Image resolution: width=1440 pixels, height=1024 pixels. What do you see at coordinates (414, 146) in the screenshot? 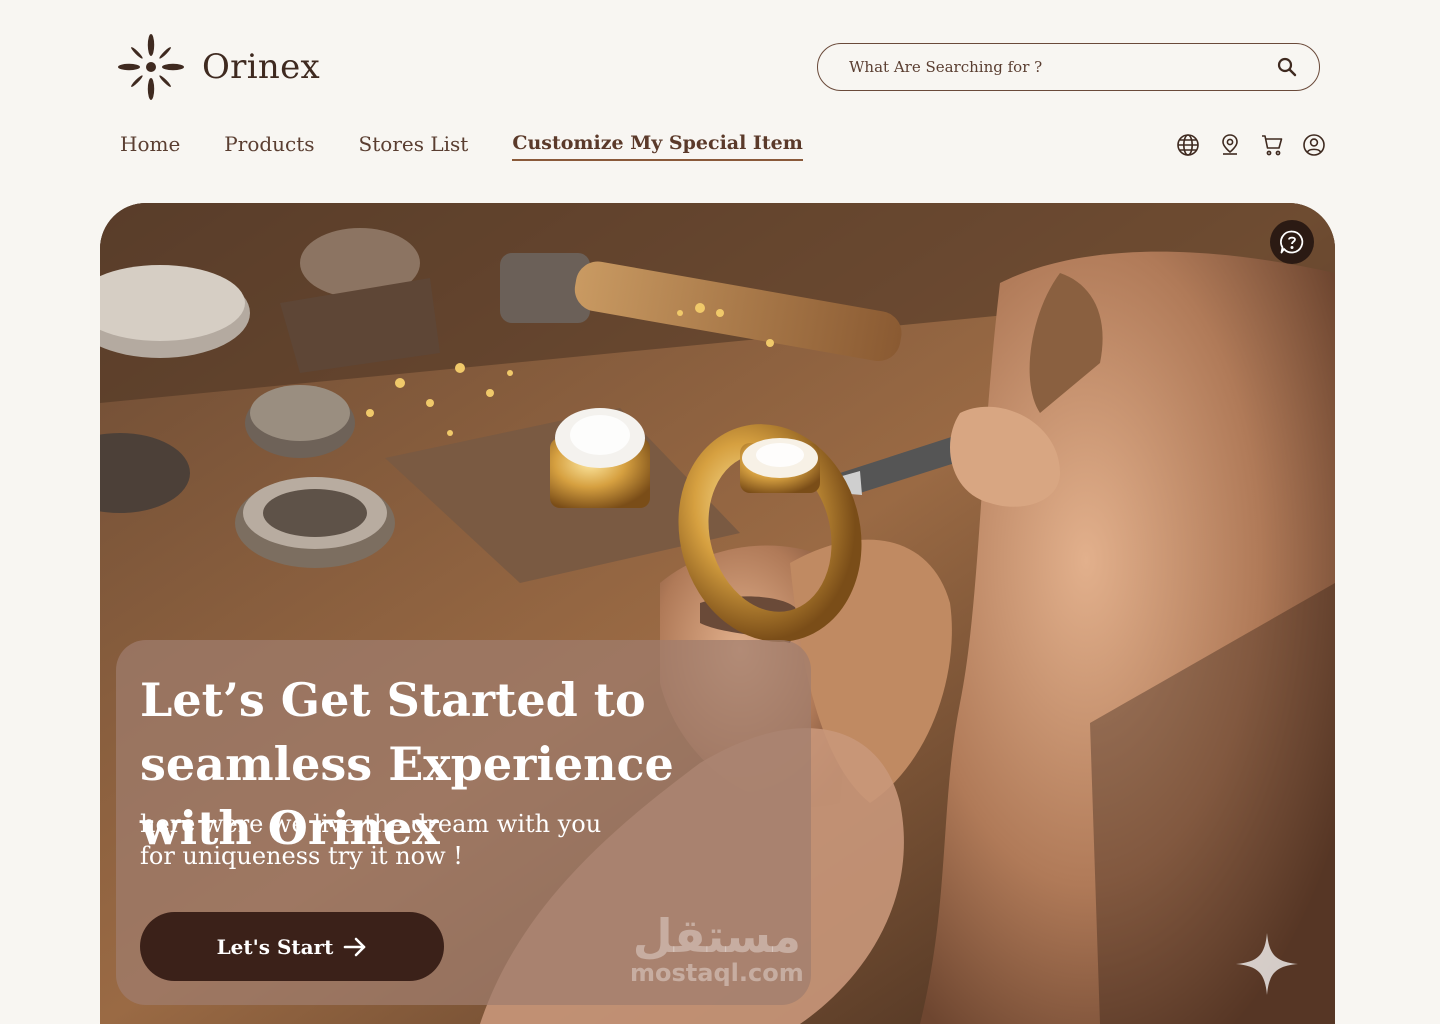
I see `nav-item-stores-list: Stores List` at bounding box center [414, 146].